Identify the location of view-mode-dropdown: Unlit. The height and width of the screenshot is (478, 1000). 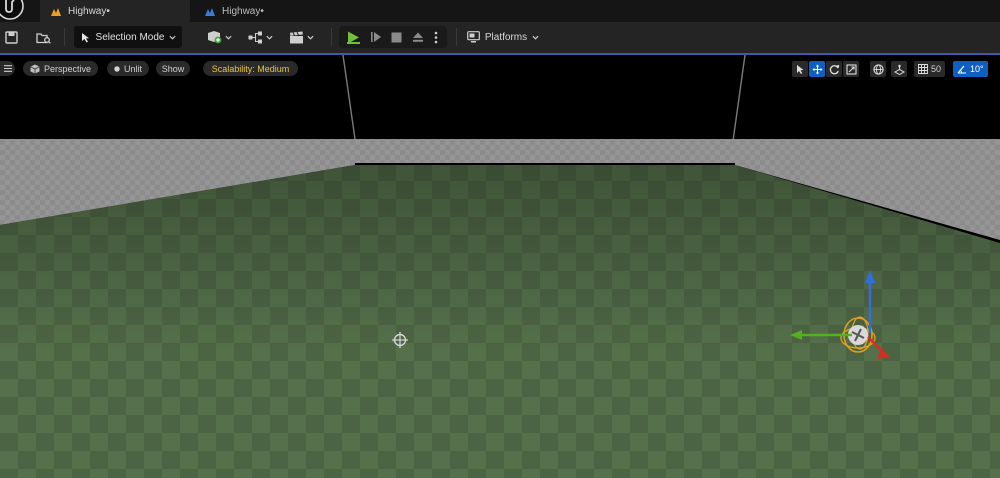
(128, 68).